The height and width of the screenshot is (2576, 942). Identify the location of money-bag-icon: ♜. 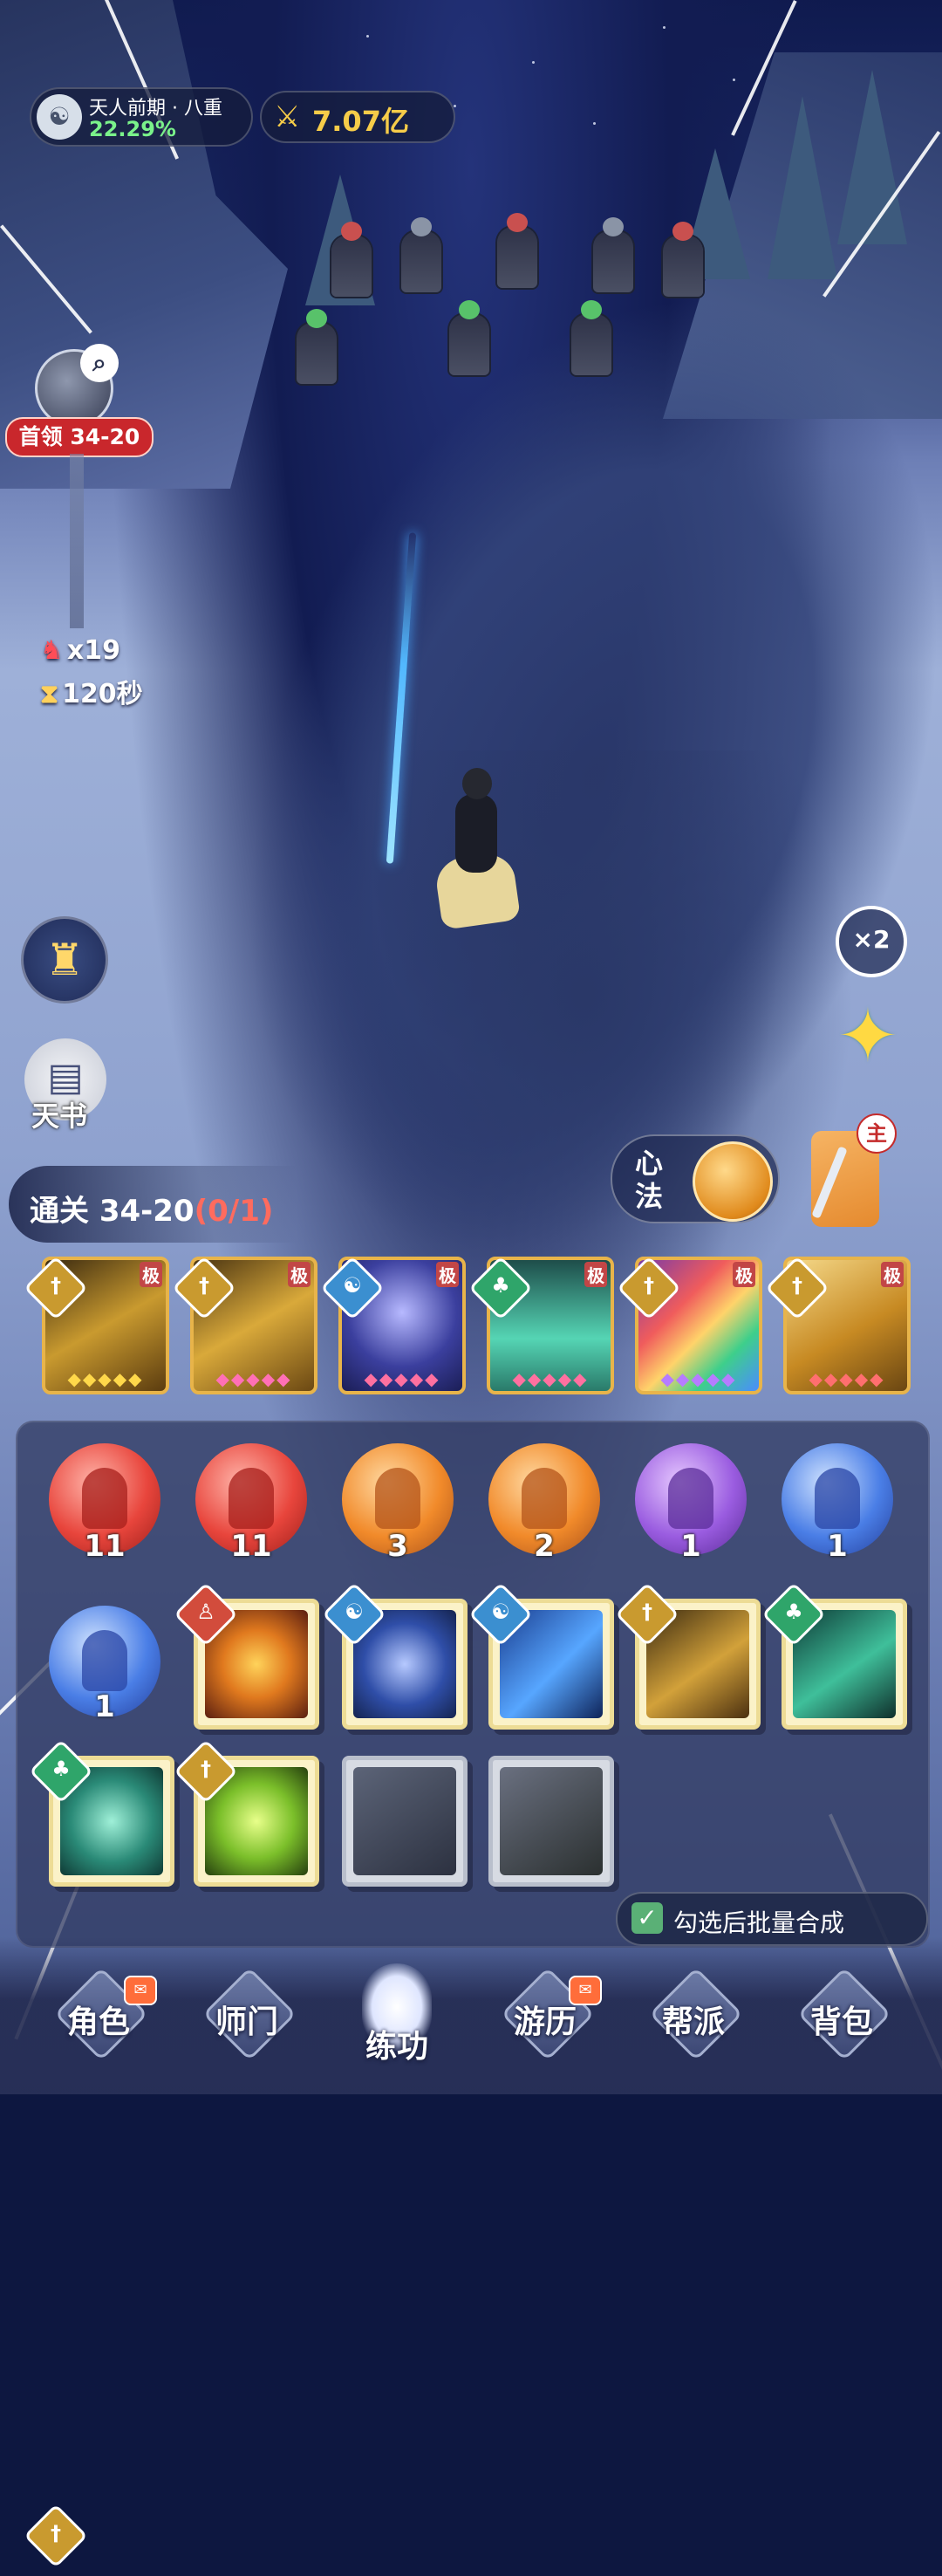
(64, 960).